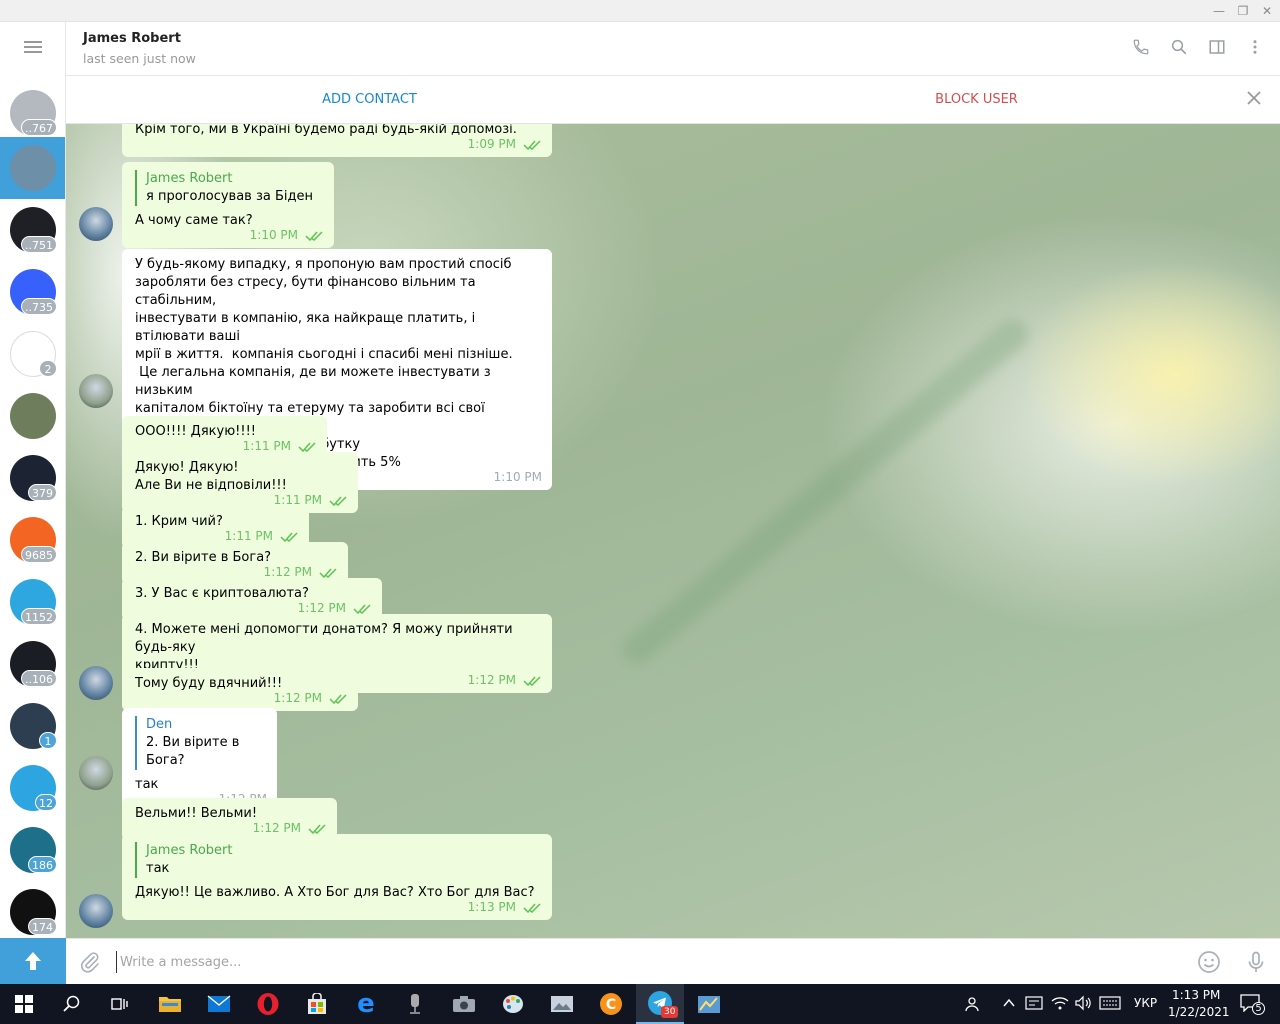  What do you see at coordinates (670, 1012) in the screenshot?
I see `telegram-taskbar-badge: 30` at bounding box center [670, 1012].